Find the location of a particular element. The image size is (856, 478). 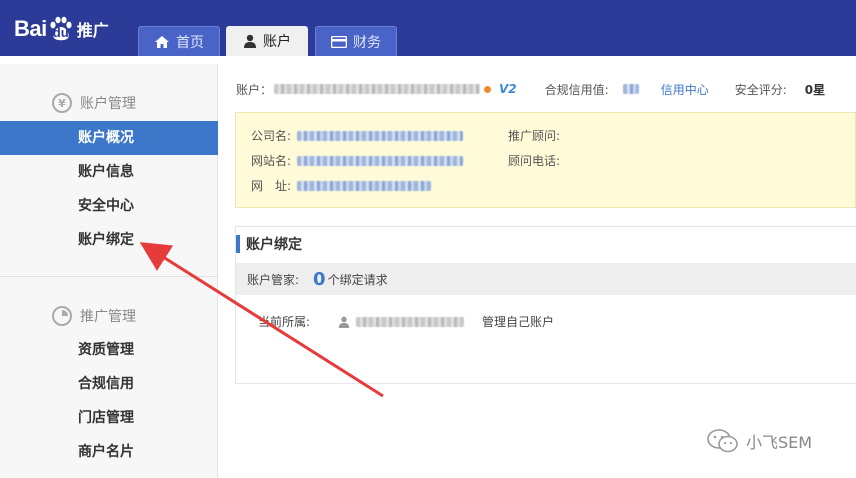

sidebar-item-label: 账户绑定 is located at coordinates (106, 240).